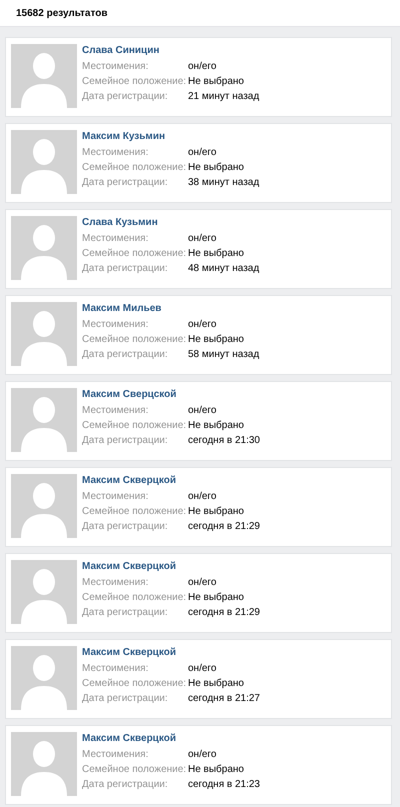  Describe the element at coordinates (224, 183) in the screenshot. I see `field-value: 38 минут назад` at that location.